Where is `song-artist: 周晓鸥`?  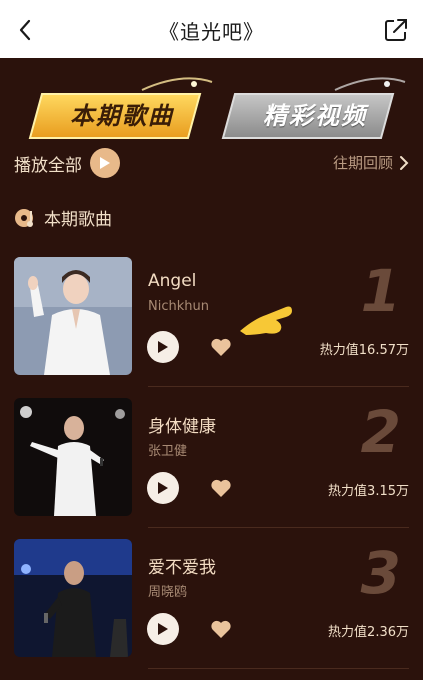 song-artist: 周晓鸥 is located at coordinates (168, 592).